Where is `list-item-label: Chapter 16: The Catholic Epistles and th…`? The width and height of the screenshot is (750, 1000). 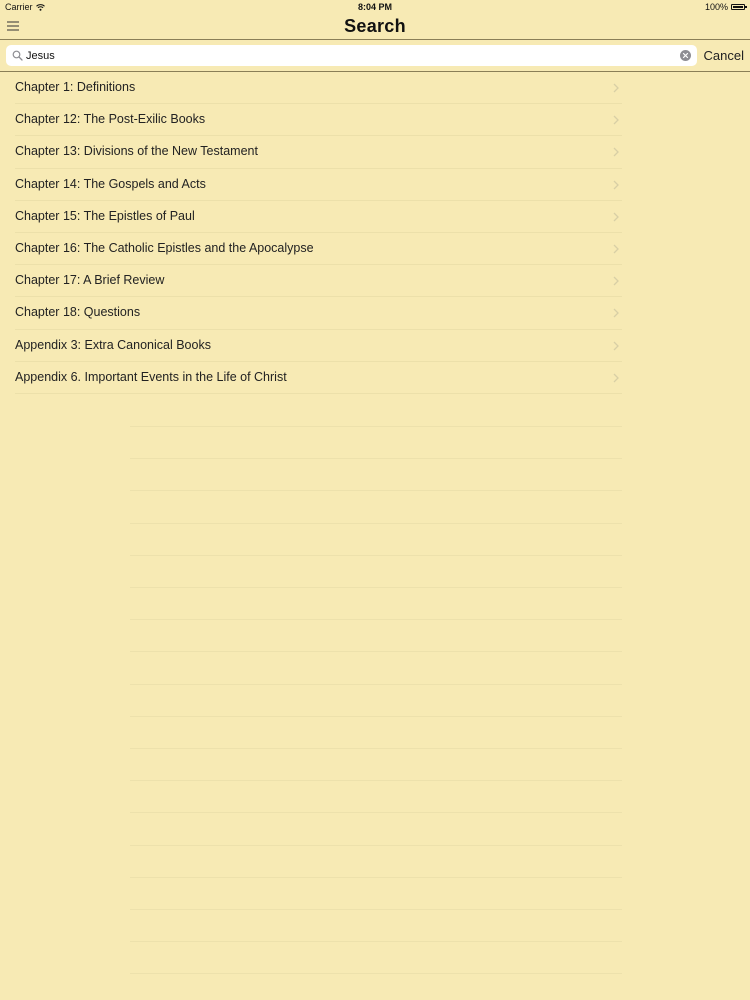 list-item-label: Chapter 16: The Catholic Epistles and th… is located at coordinates (164, 247).